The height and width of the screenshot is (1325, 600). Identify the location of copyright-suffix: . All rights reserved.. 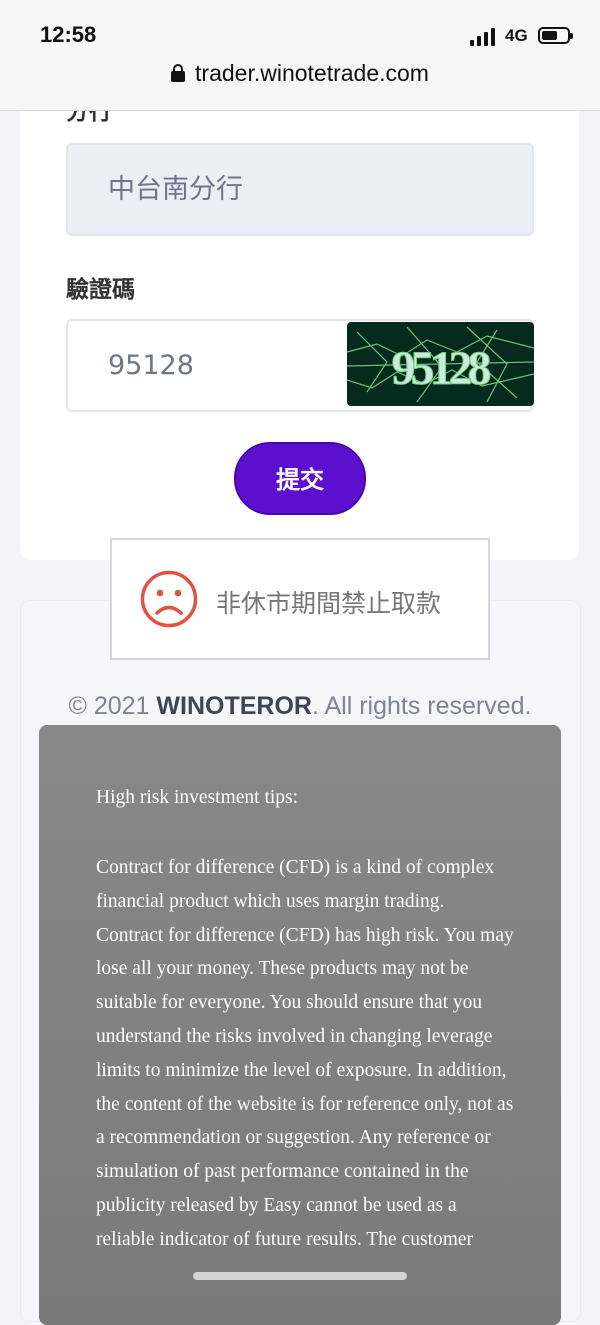
(421, 706).